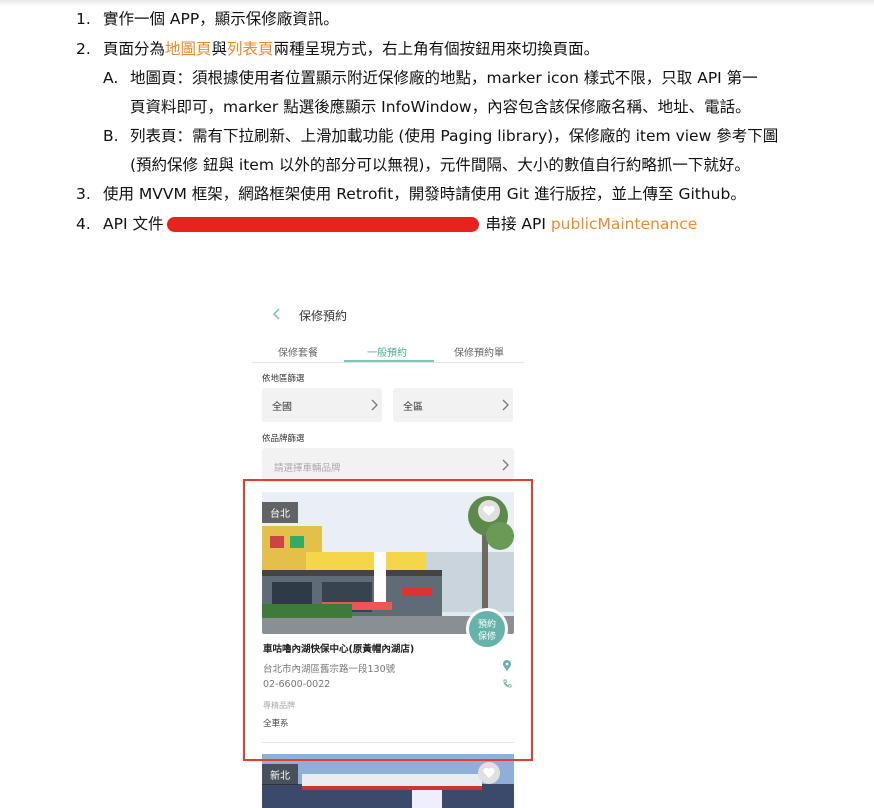 The width and height of the screenshot is (874, 808). I want to click on brand-placeholder: 請選擇車輛品牌, so click(307, 468).